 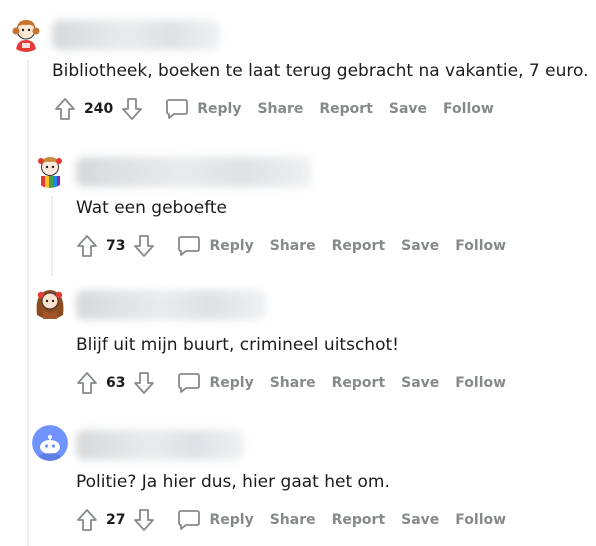 I want to click on comment-actions: 73 Reply Share Report Save Follow, so click(x=298, y=246).